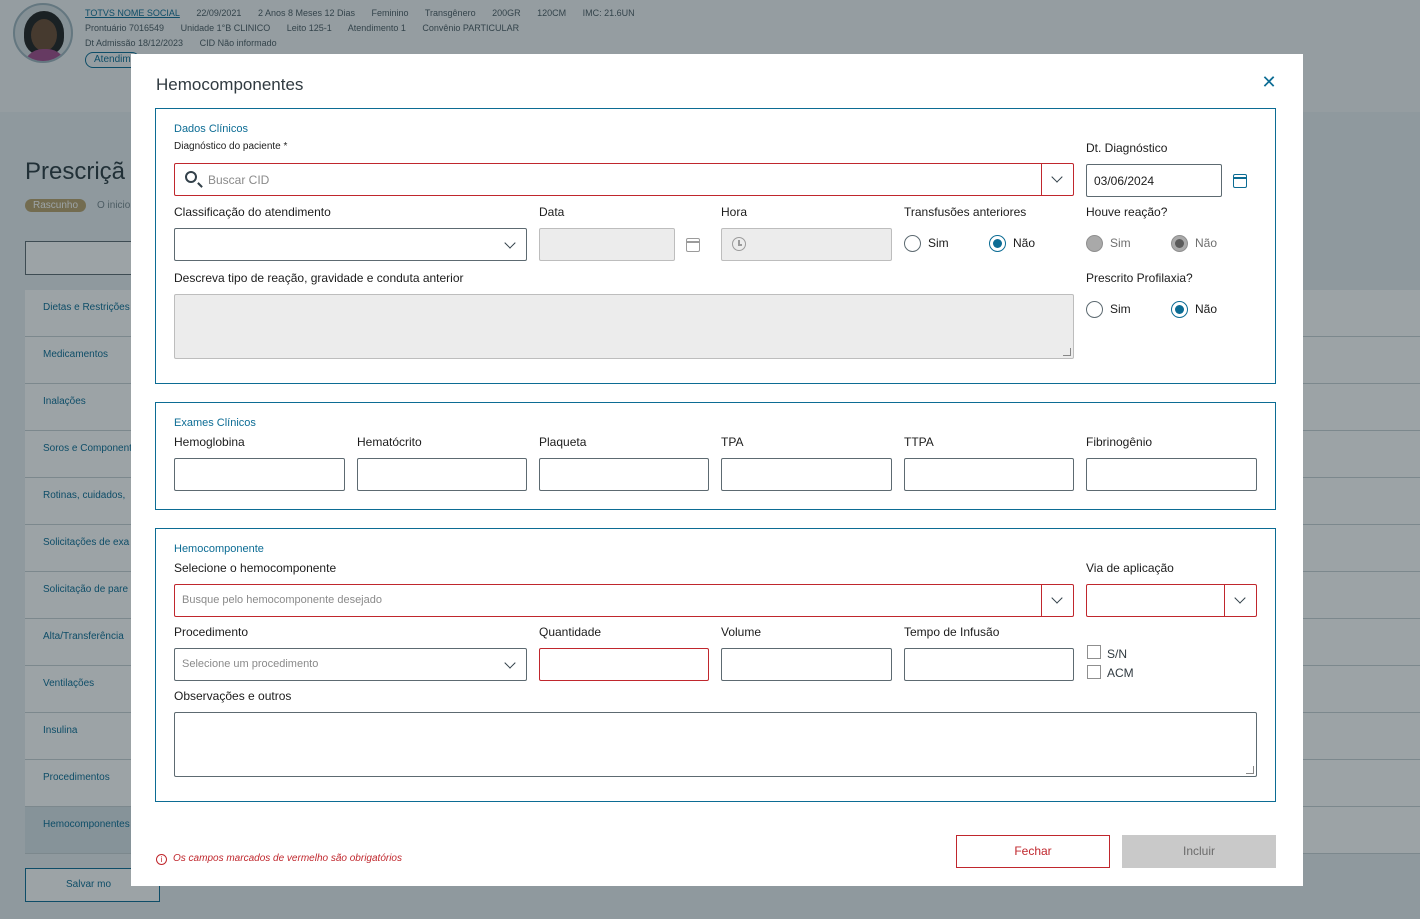  Describe the element at coordinates (1119, 442) in the screenshot. I see `fibrinogenio-label: Fibrinogênio` at that location.